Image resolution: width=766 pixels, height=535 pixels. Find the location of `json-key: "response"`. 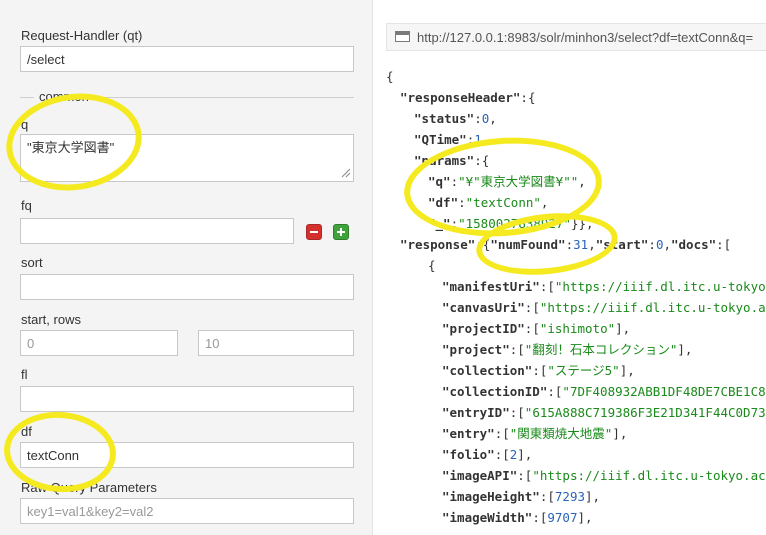

json-key: "response" is located at coordinates (438, 244).